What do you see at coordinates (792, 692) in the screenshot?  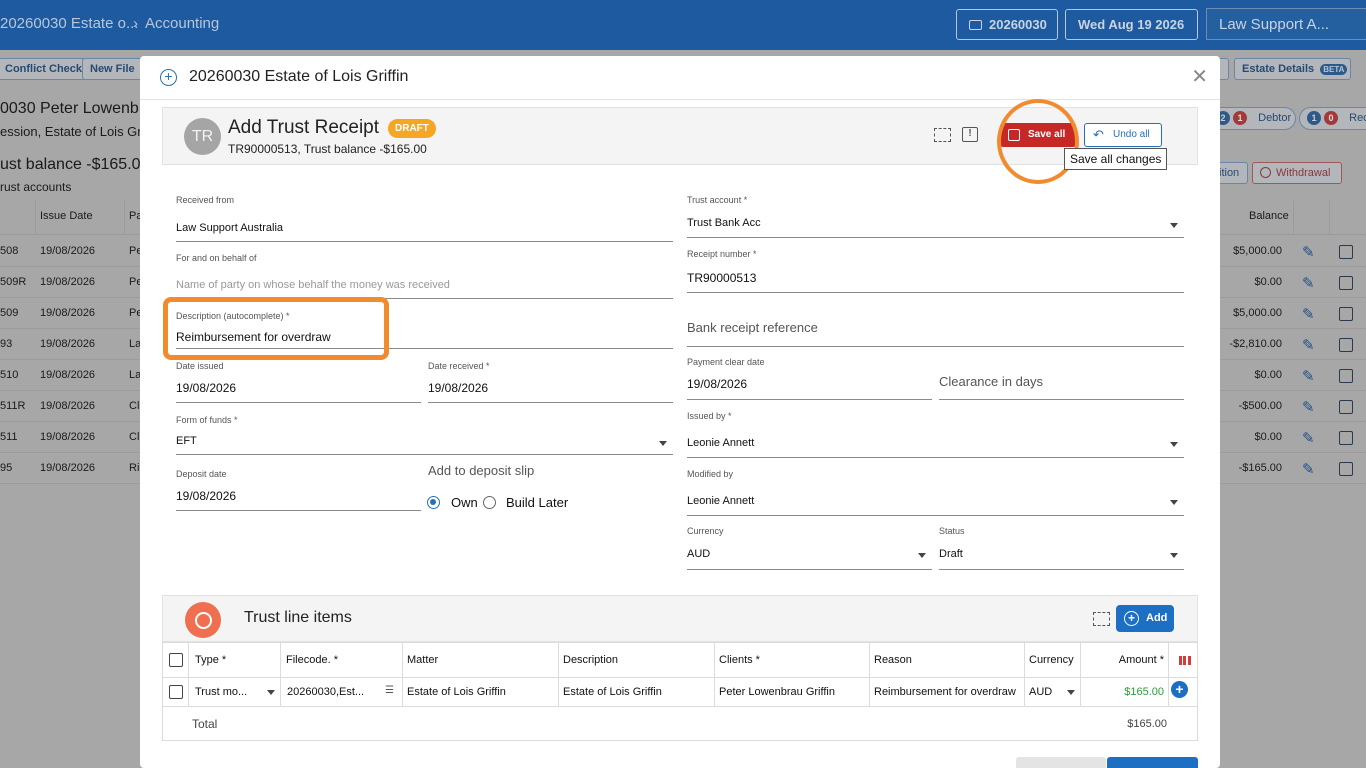 I see `cell-clients: Peter Lowenbrau Griffin` at bounding box center [792, 692].